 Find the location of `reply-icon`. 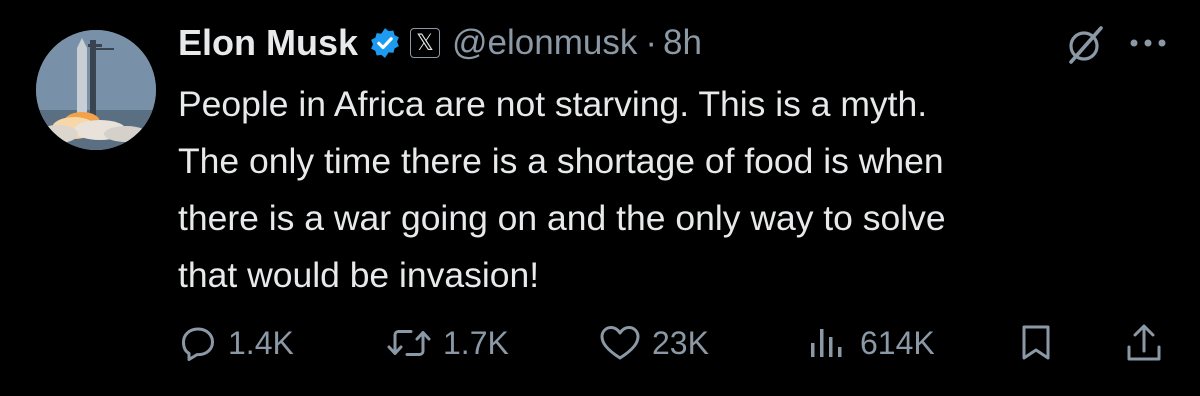

reply-icon is located at coordinates (198, 343).